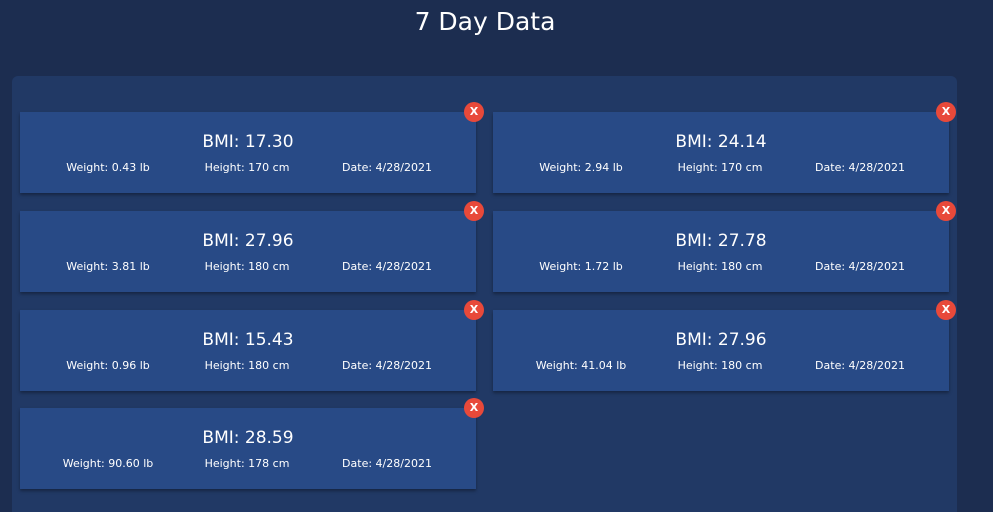 The height and width of the screenshot is (512, 993). Describe the element at coordinates (108, 266) in the screenshot. I see `weight-value: Weight: 3.81 lb` at that location.